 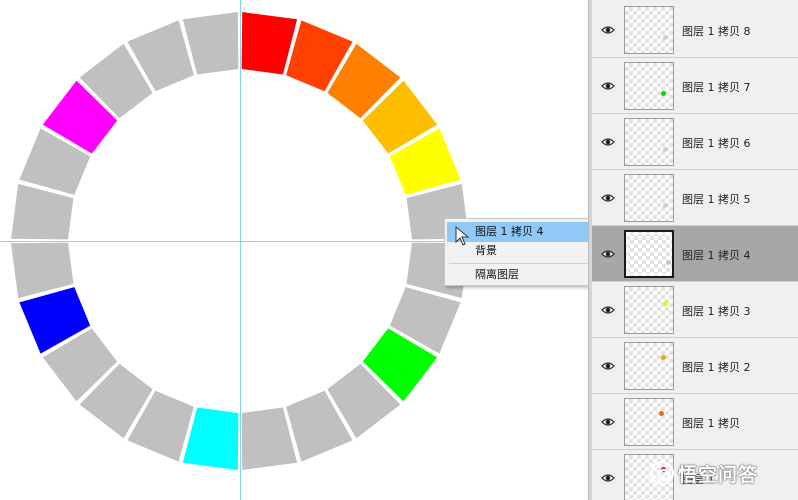 What do you see at coordinates (716, 311) in the screenshot?
I see `layer-name: 图层 1 拷贝 3` at bounding box center [716, 311].